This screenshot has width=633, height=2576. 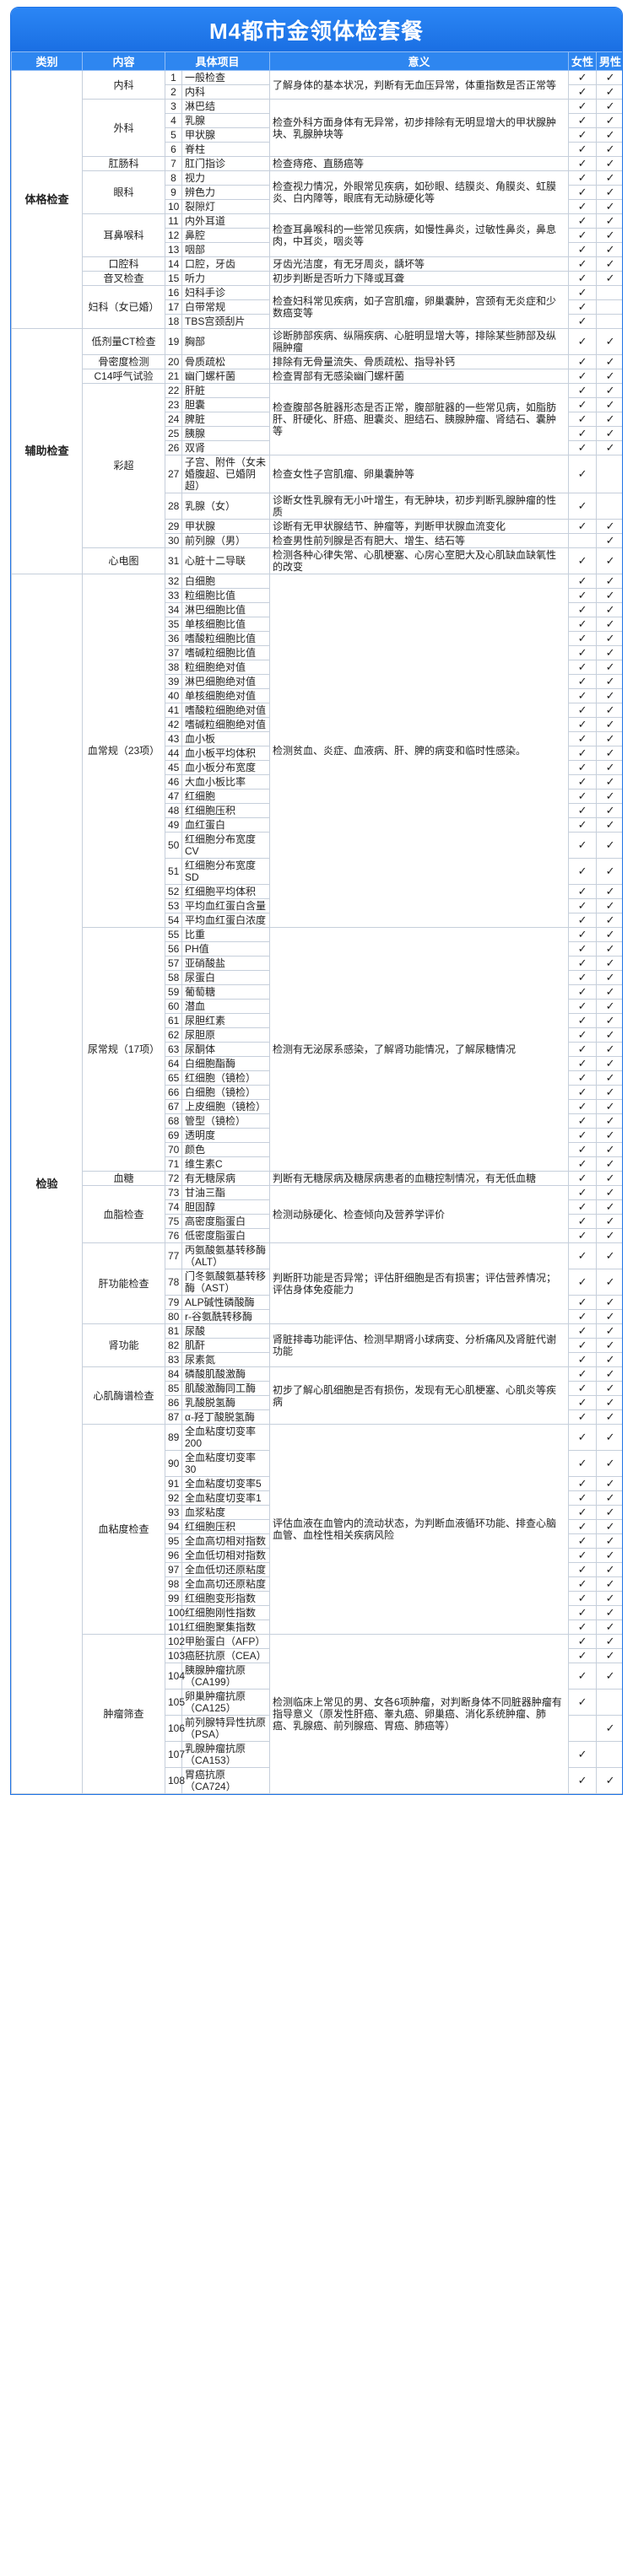 What do you see at coordinates (419, 526) in the screenshot?
I see `meaning-cell: 诊断有无甲状腺结节、肿瘤等，判断甲状腺血流变化` at bounding box center [419, 526].